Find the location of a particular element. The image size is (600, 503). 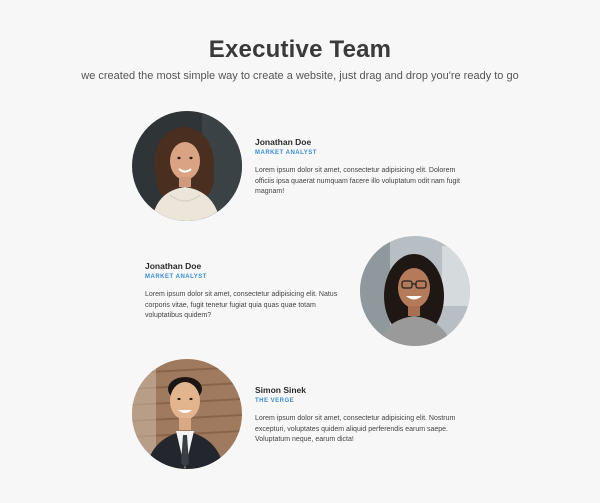

woman-curly-hair-portrait-icon is located at coordinates (187, 166).